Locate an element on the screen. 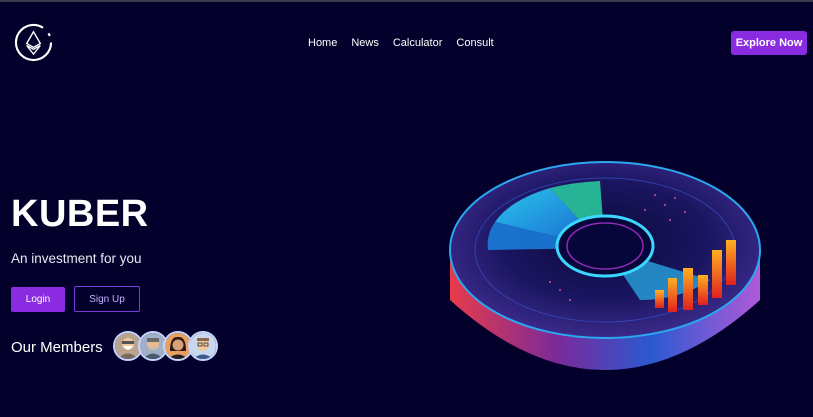  top-border is located at coordinates (406, 1).